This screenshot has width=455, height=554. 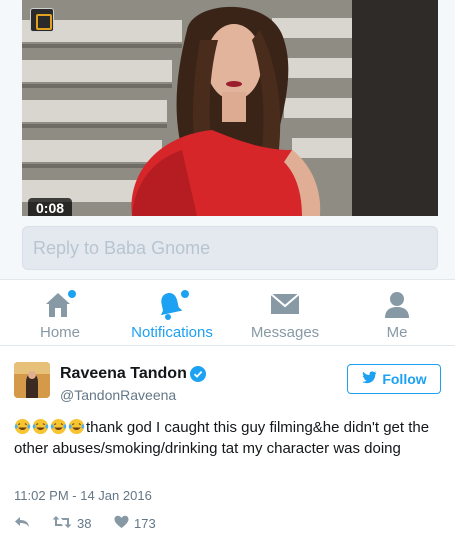 What do you see at coordinates (84, 523) in the screenshot?
I see `retweet-count: 38` at bounding box center [84, 523].